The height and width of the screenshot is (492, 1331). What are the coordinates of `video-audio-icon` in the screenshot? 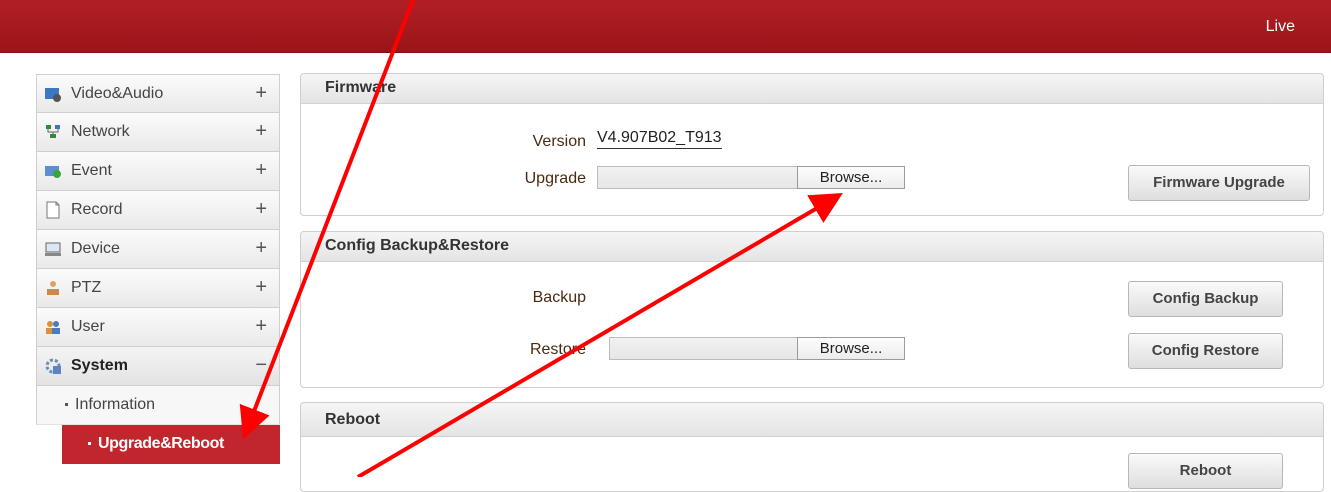 It's located at (53, 94).